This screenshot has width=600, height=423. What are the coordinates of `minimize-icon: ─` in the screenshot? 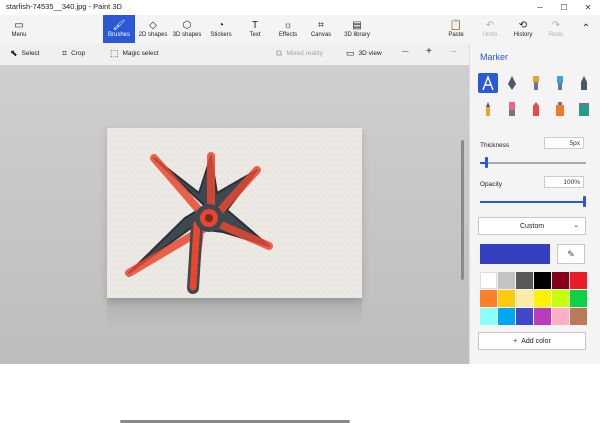 It's located at (540, 7).